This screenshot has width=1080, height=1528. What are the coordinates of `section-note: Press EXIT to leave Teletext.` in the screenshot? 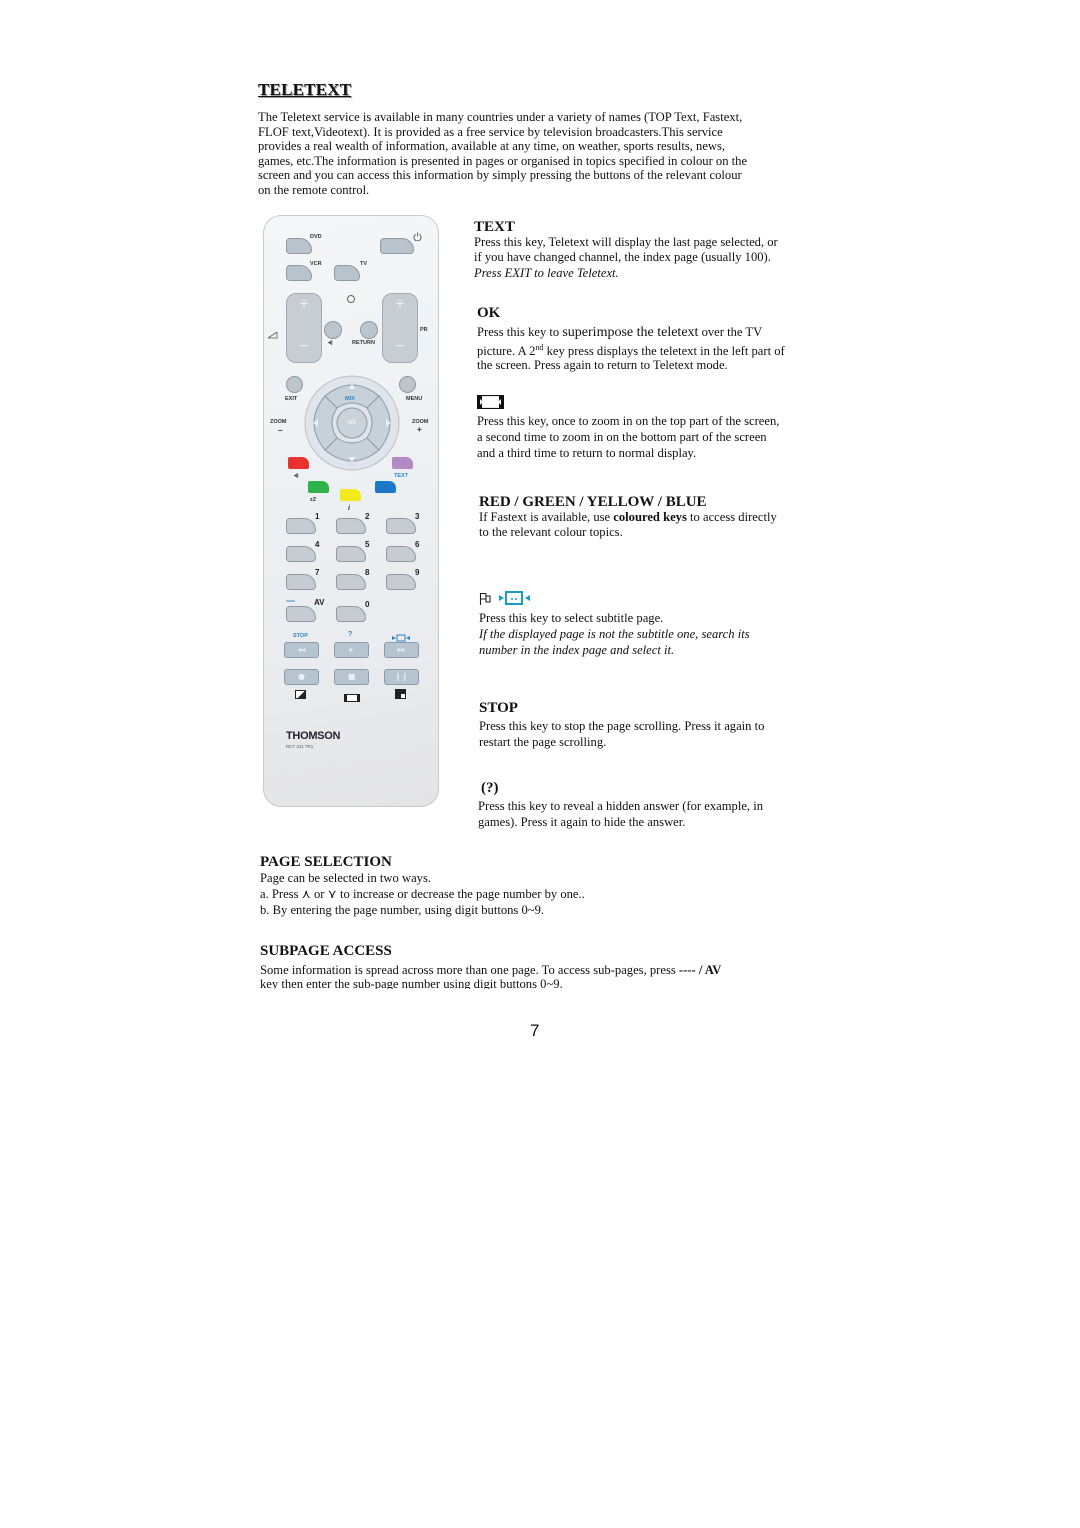 It's located at (546, 273).